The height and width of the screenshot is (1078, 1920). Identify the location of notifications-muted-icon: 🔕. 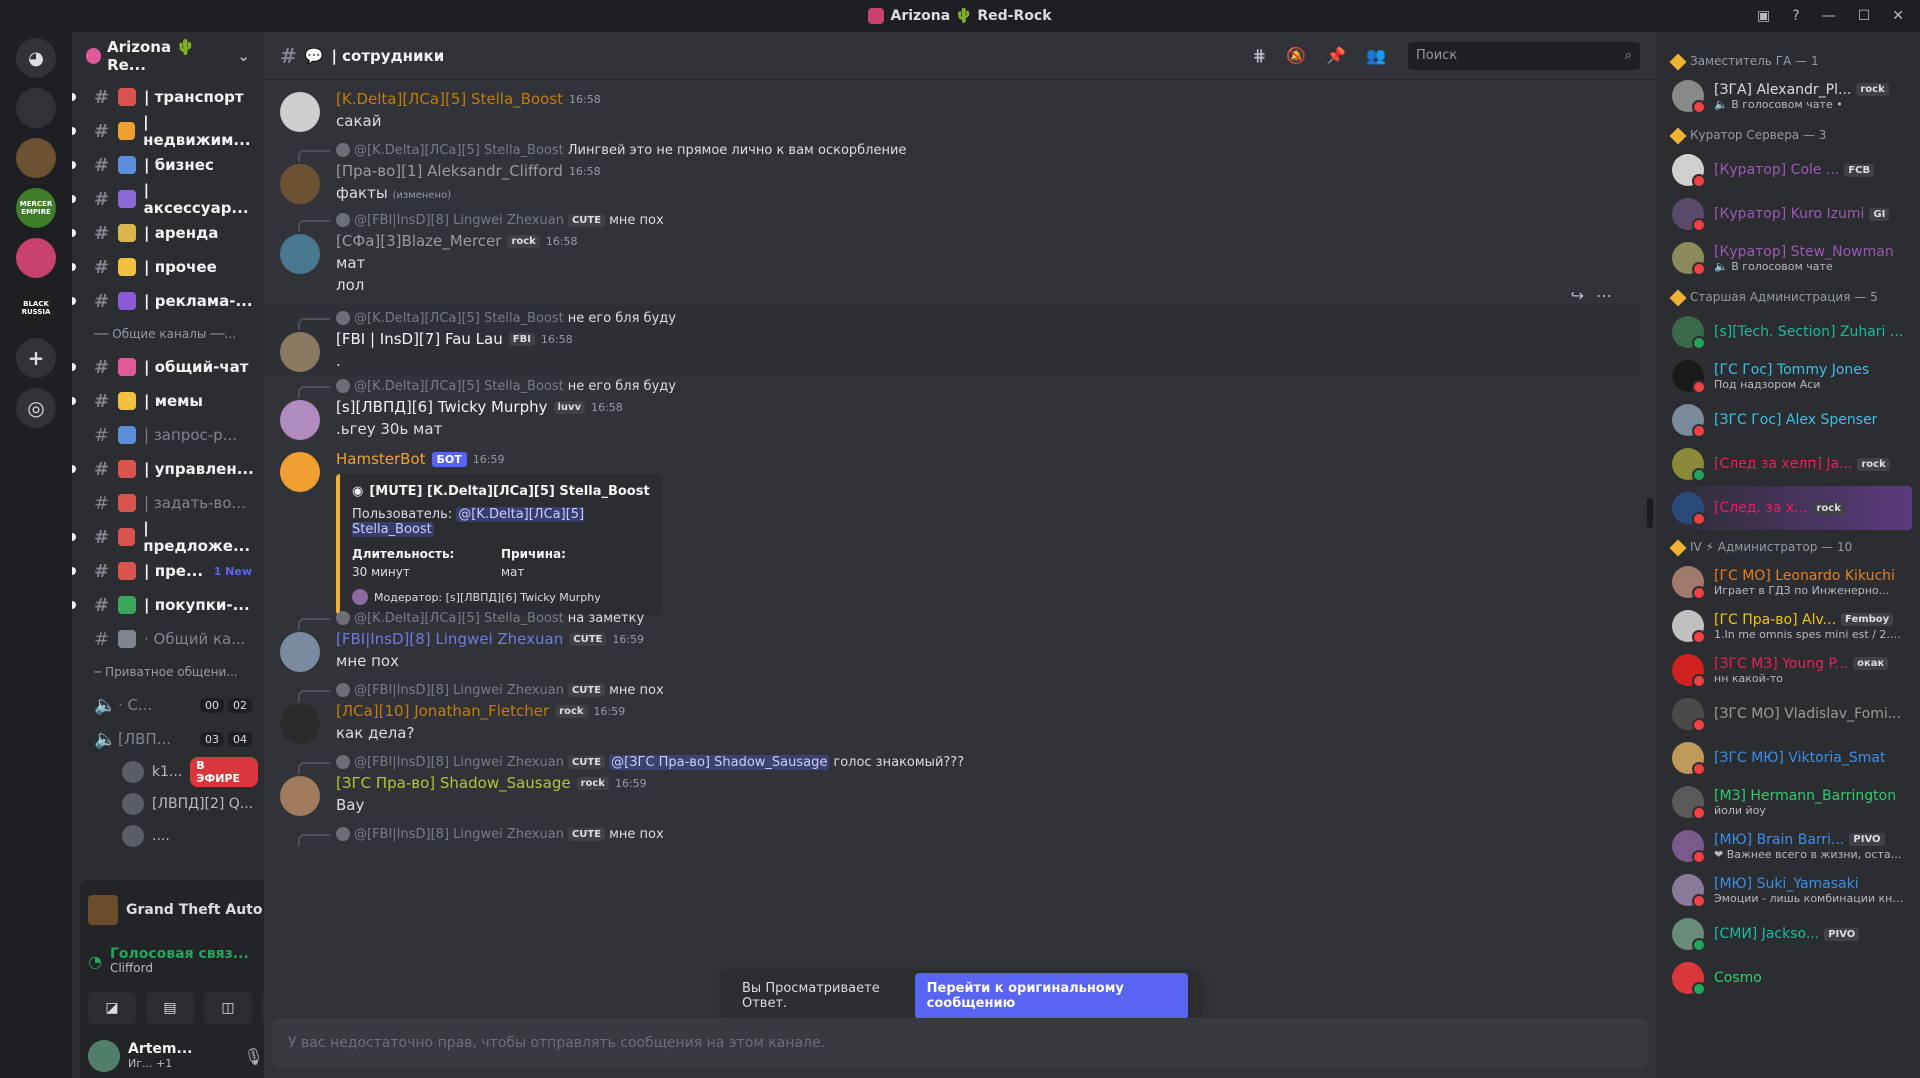
(1296, 55).